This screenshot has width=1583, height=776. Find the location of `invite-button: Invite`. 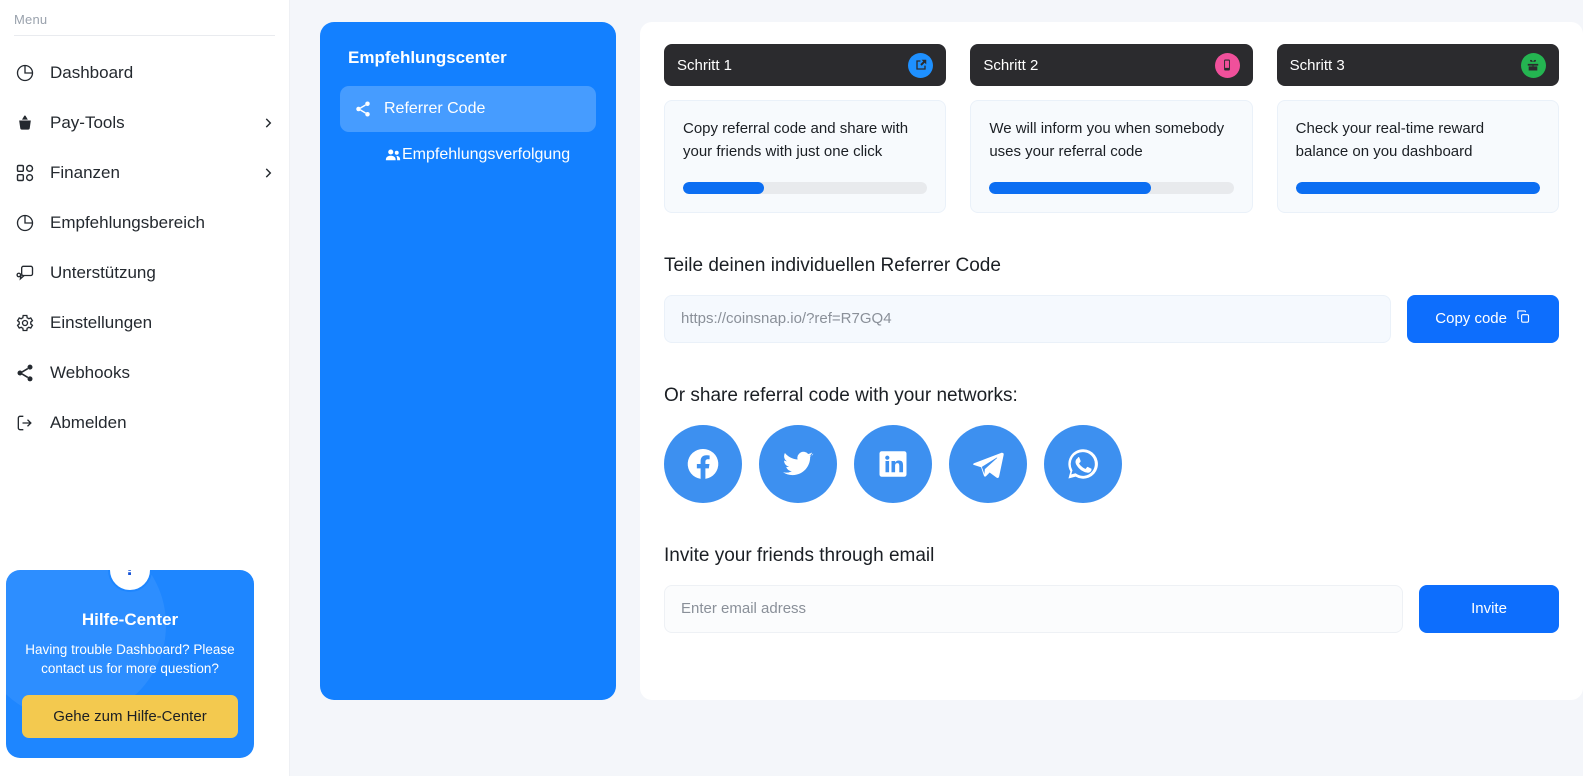

invite-button: Invite is located at coordinates (1489, 608).